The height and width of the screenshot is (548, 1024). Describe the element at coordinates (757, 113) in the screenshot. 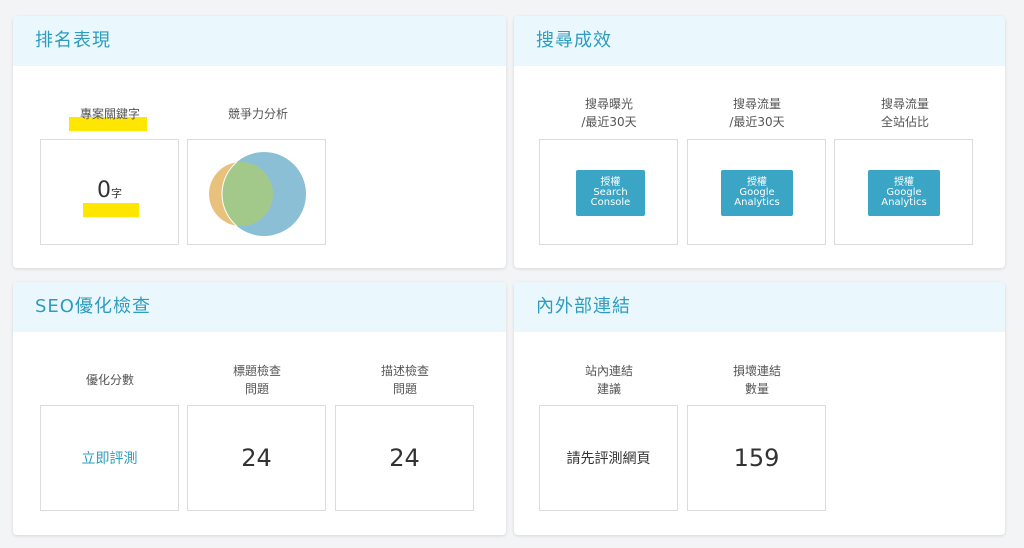

I see `search-traffic-label: 搜尋流量 /最近30天` at that location.